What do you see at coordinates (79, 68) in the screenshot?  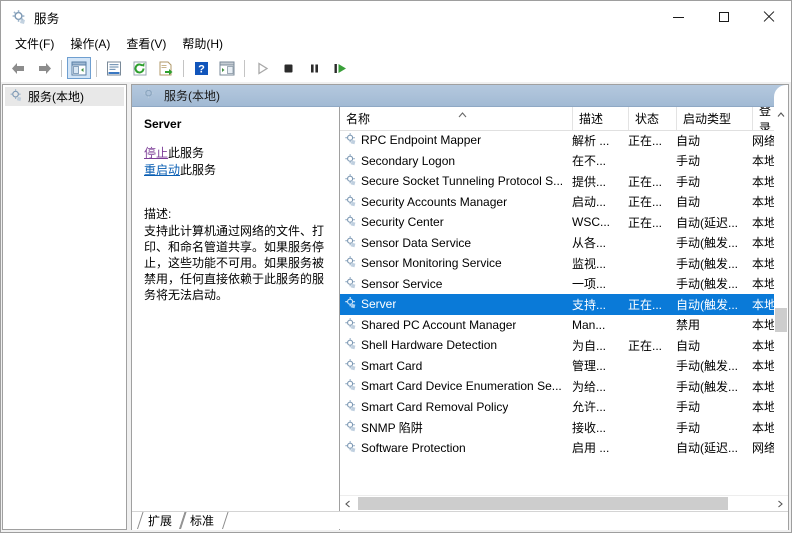 I see `show-hide-tree-button` at bounding box center [79, 68].